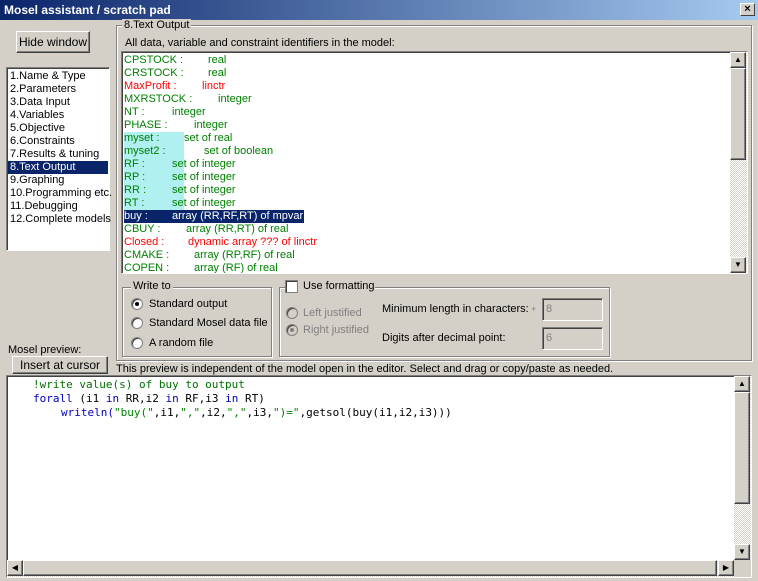  I want to click on section-item: 6.Constraints, so click(58, 141).